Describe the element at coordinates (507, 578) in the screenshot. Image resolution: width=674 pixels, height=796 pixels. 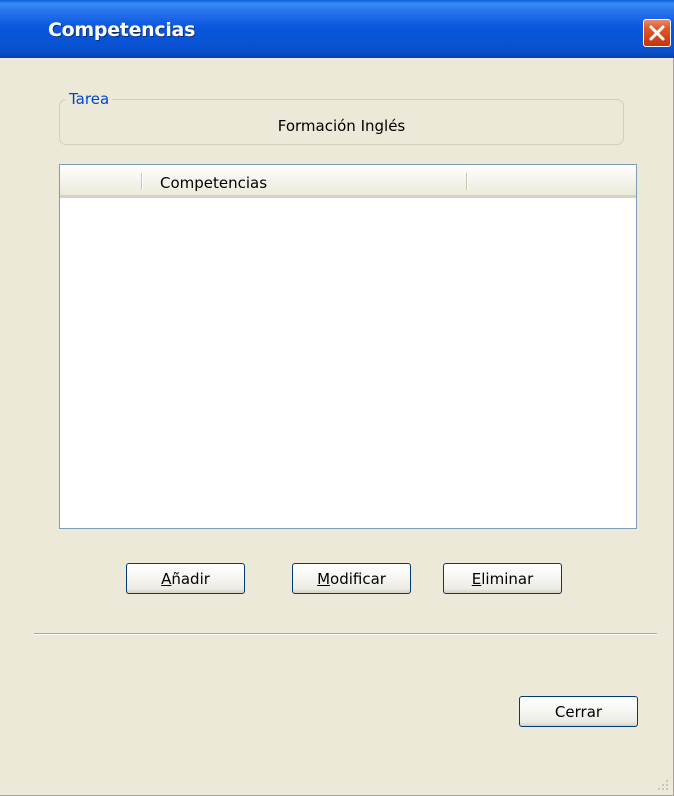
I see `delete-button-label: liminar` at that location.